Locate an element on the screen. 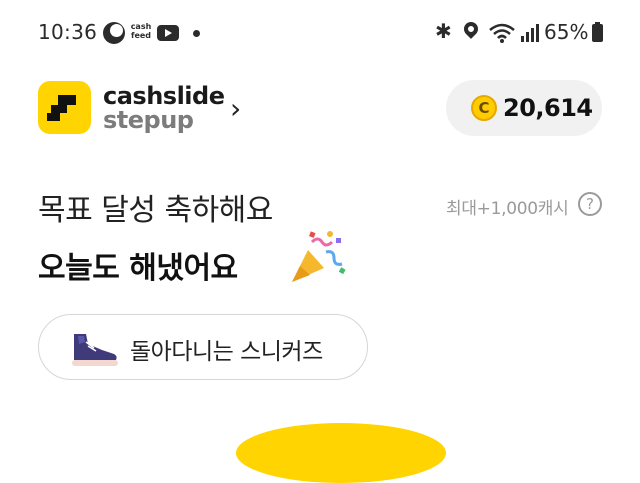  coin-balance: 20,614 is located at coordinates (548, 108).